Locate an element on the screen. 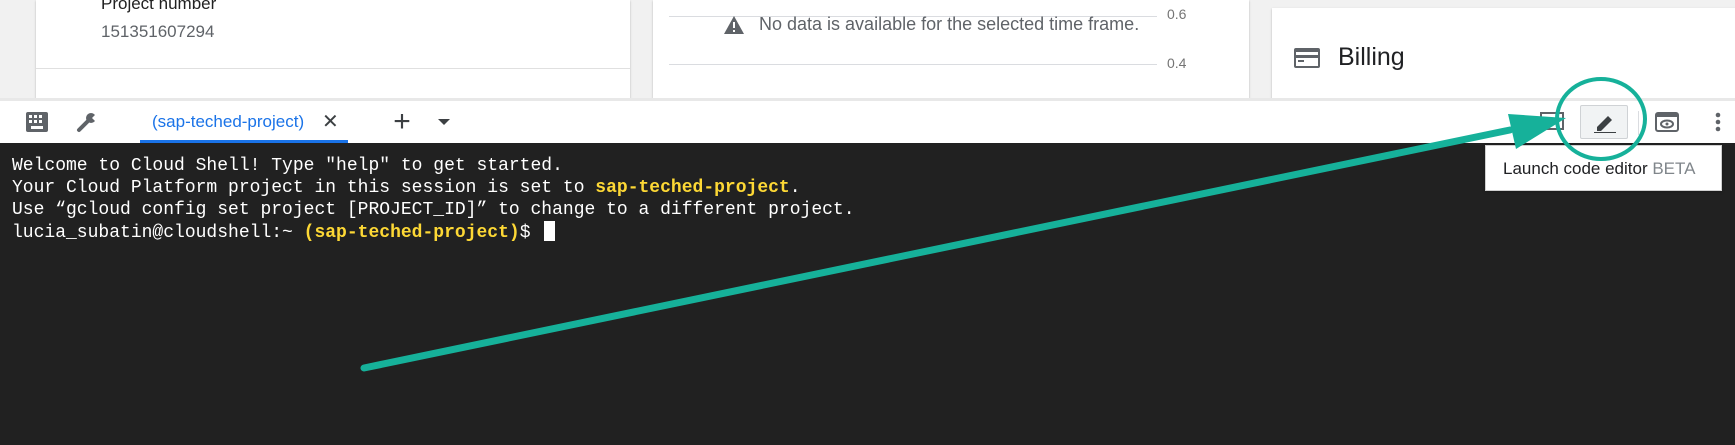 The height and width of the screenshot is (445, 1735). chevron-down-icon is located at coordinates (444, 122).